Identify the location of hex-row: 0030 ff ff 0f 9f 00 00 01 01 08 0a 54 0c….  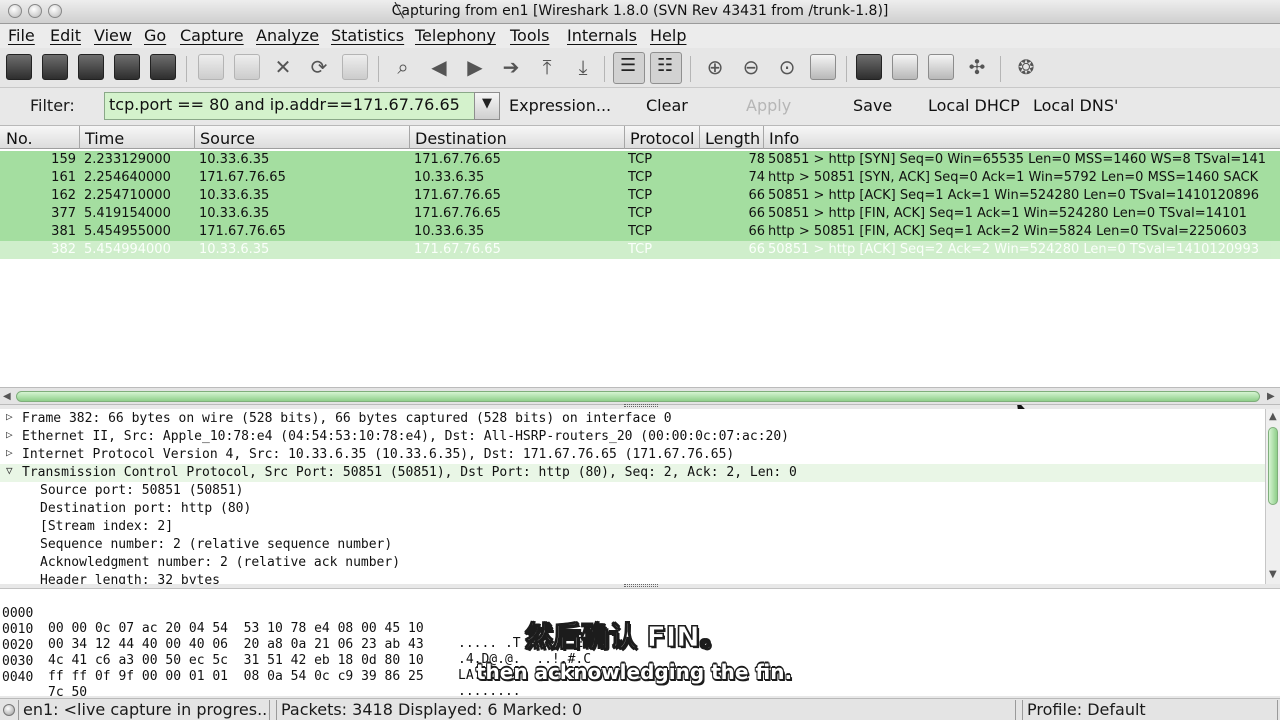
(260, 669).